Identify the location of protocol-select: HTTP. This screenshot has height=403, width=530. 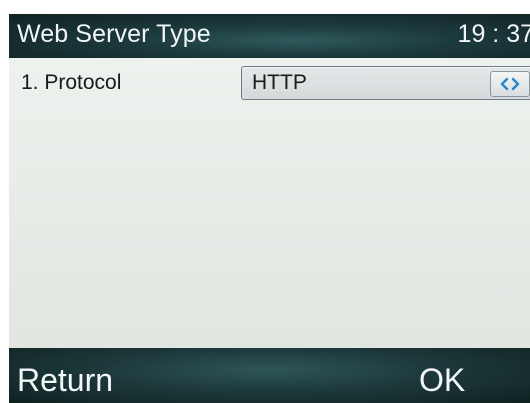
(385, 83).